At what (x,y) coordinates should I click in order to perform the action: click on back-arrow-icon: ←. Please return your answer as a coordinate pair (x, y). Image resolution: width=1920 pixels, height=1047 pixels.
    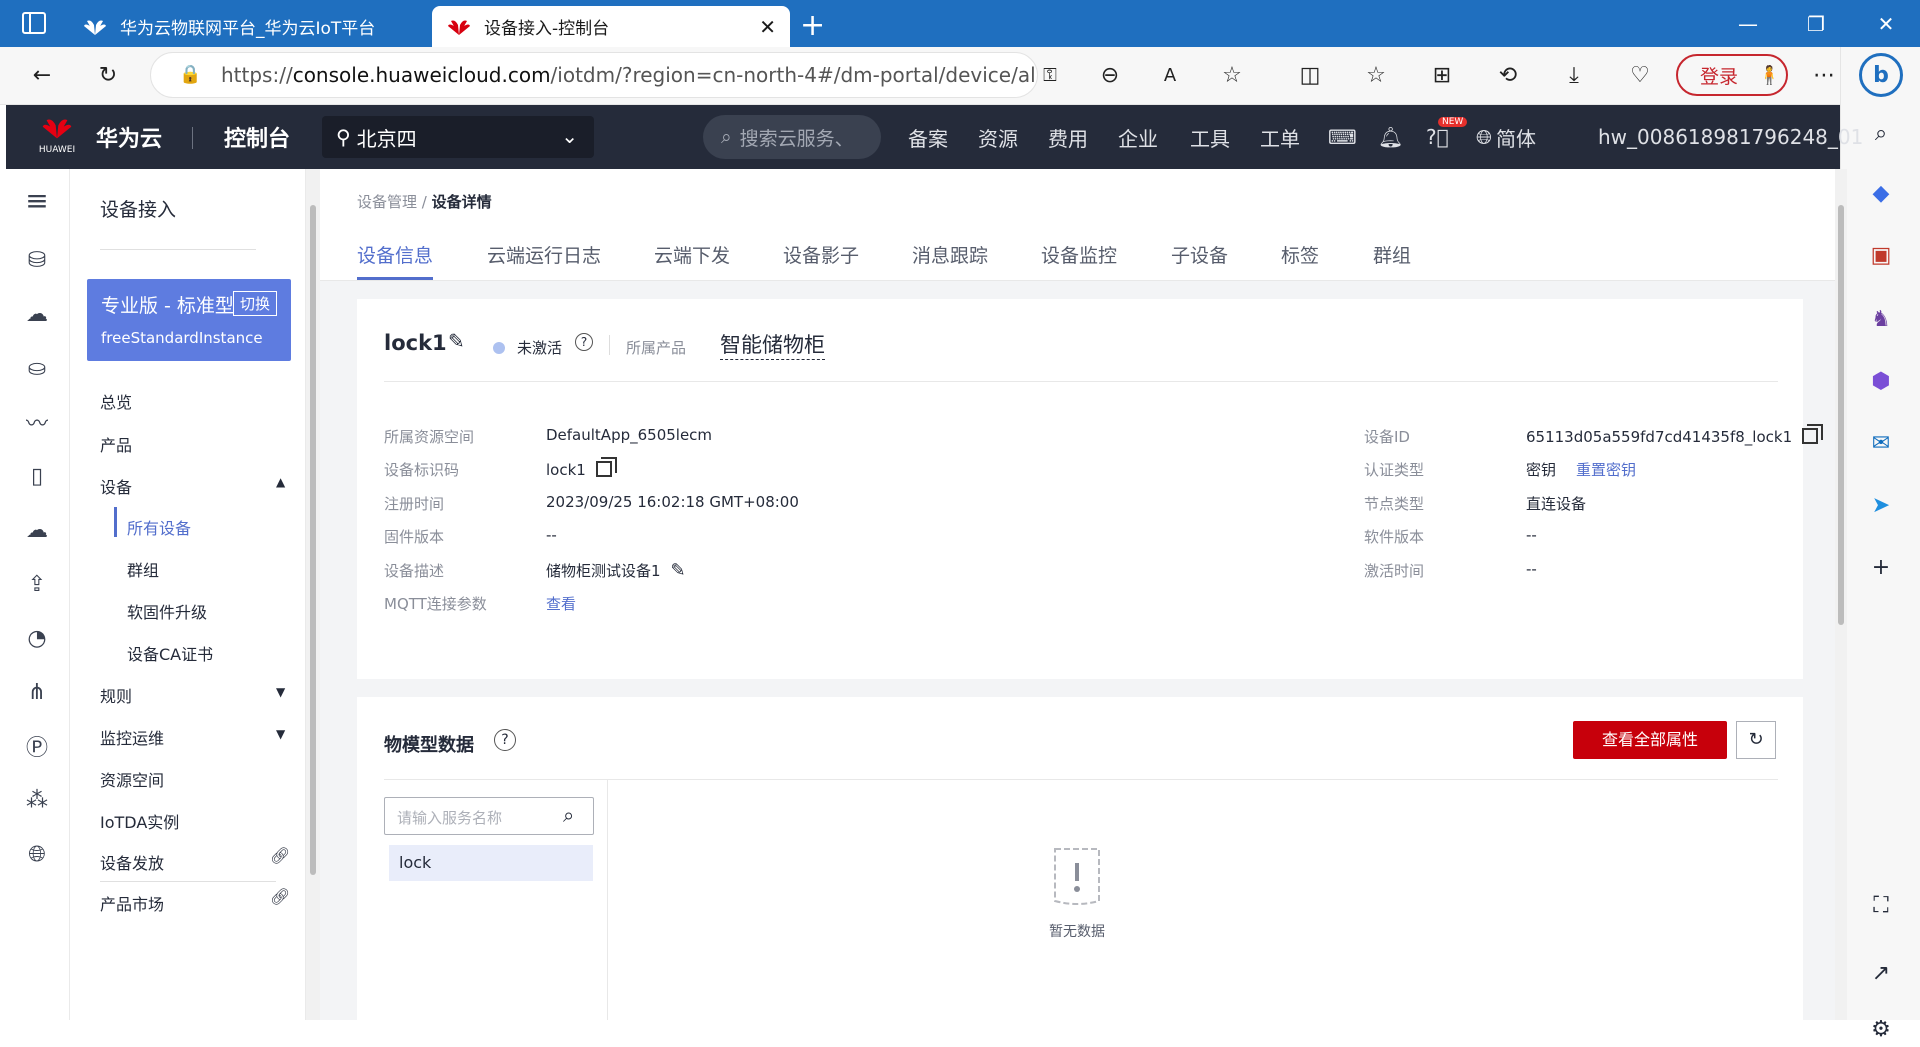
    Looking at the image, I should click on (42, 75).